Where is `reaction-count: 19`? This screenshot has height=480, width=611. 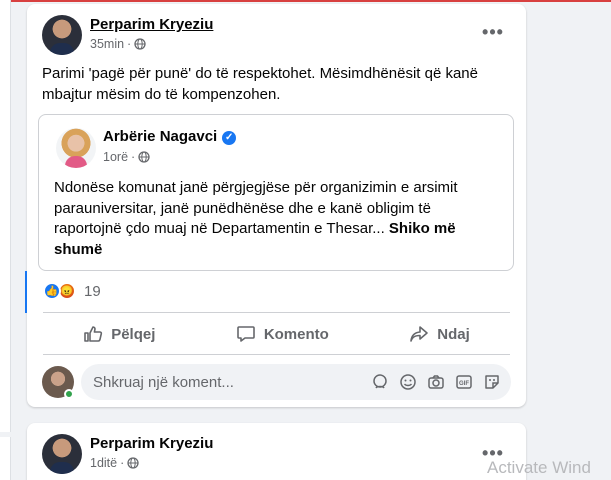 reaction-count: 19 is located at coordinates (92, 291).